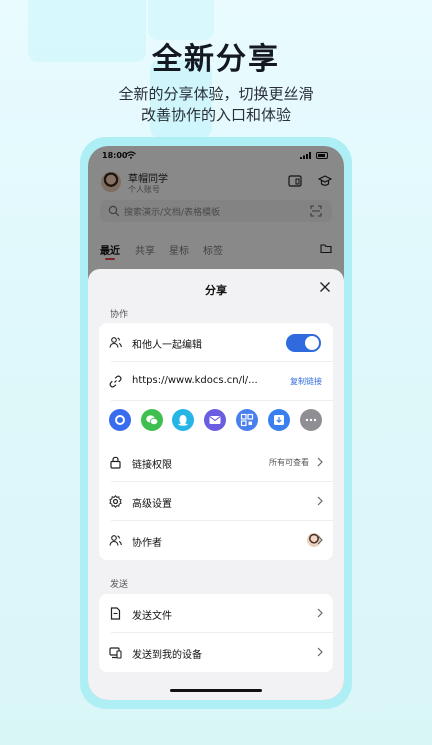  I want to click on send-section-label: 发送, so click(119, 585).